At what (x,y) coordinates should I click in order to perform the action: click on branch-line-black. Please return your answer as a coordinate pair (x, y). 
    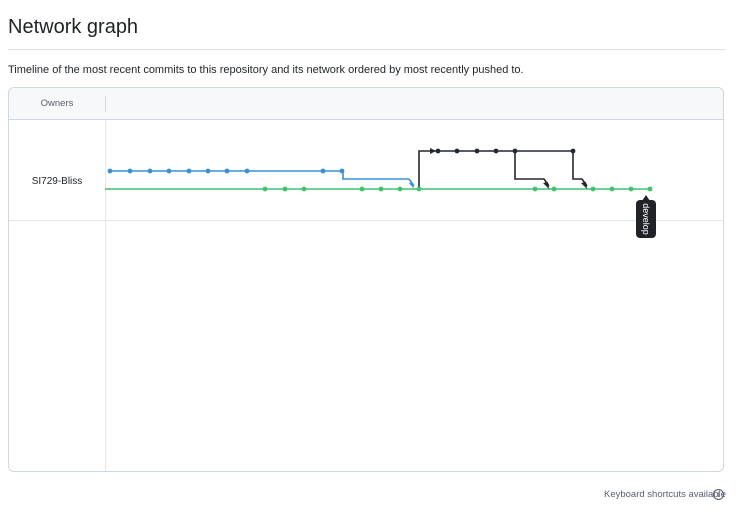
    Looking at the image, I should click on (496, 169).